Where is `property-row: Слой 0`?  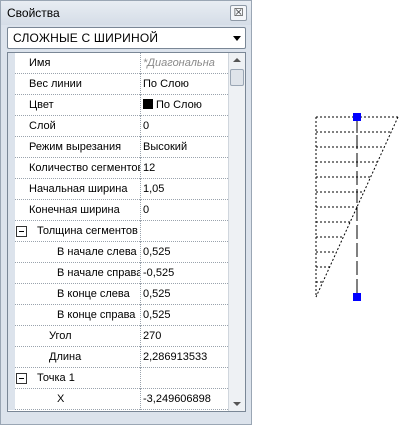
property-row: Слой 0 is located at coordinates (118, 126).